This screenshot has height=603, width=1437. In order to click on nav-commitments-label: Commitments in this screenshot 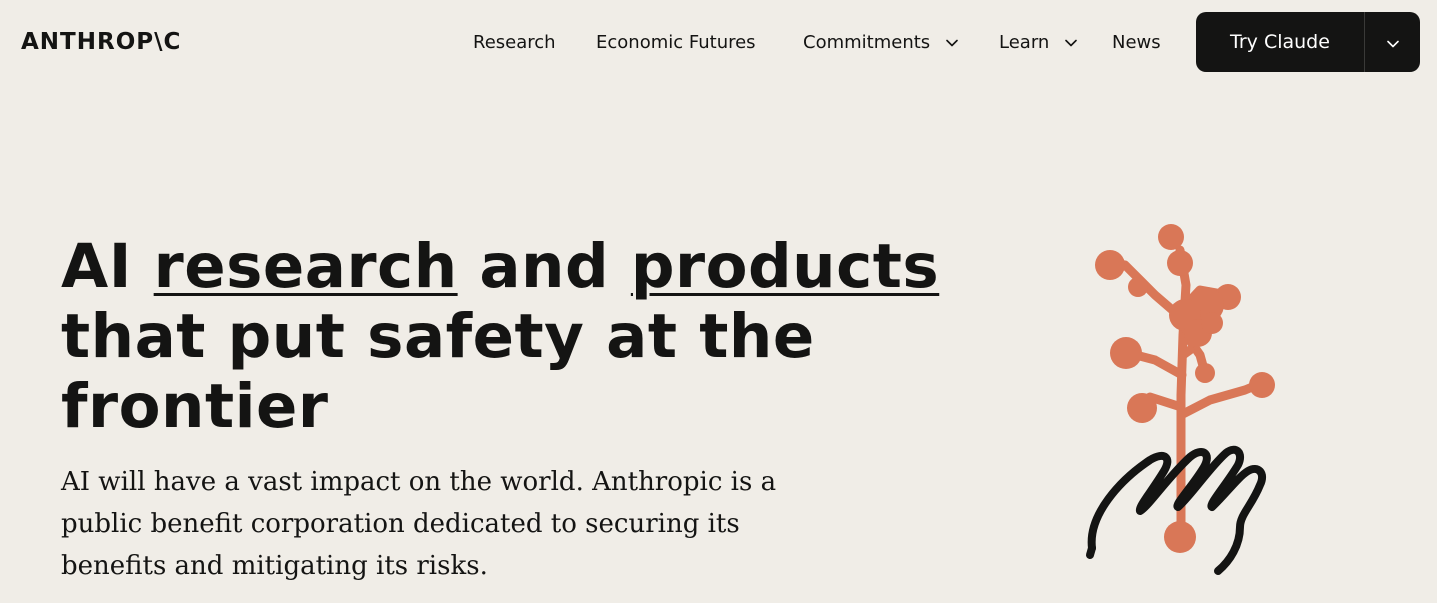, I will do `click(867, 42)`.